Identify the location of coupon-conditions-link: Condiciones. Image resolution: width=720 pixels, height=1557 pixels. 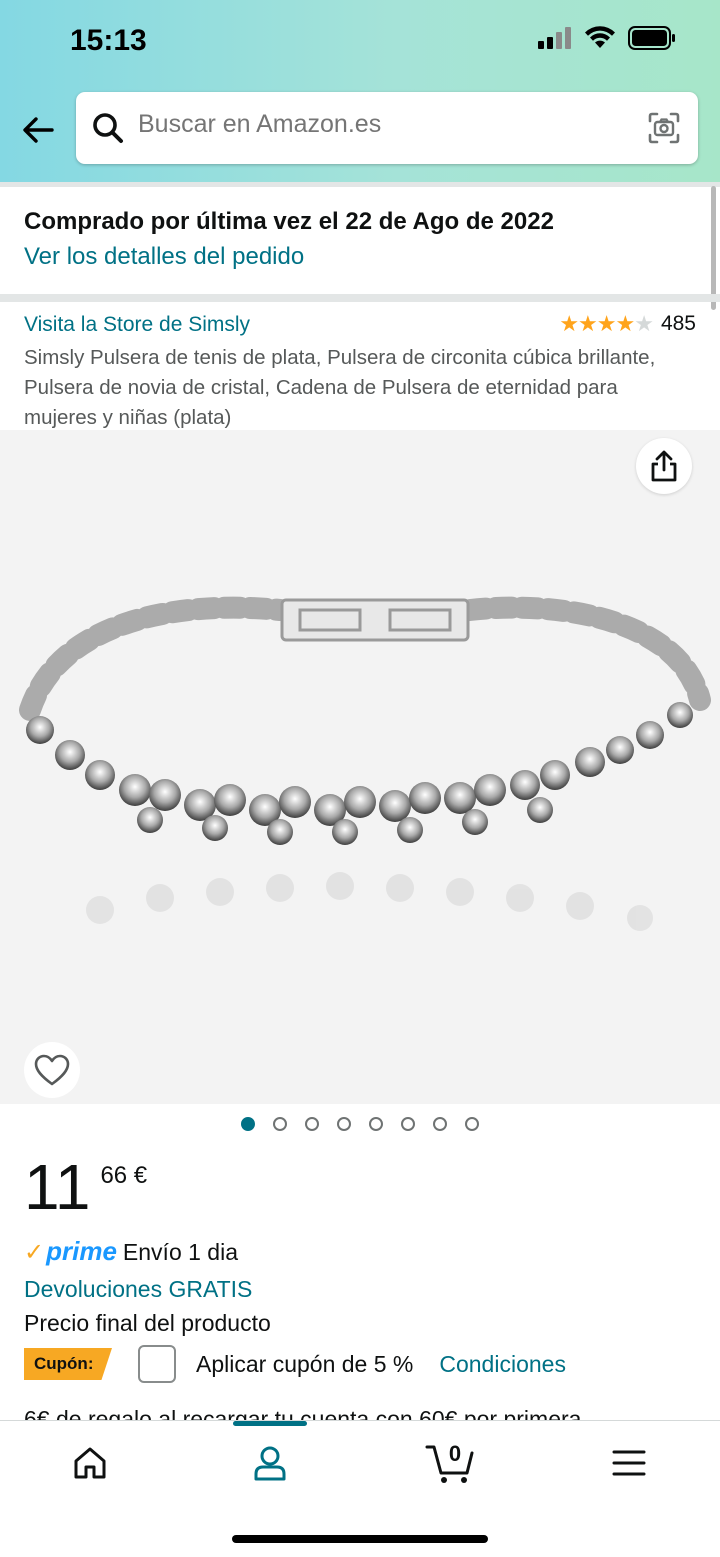
(502, 1364).